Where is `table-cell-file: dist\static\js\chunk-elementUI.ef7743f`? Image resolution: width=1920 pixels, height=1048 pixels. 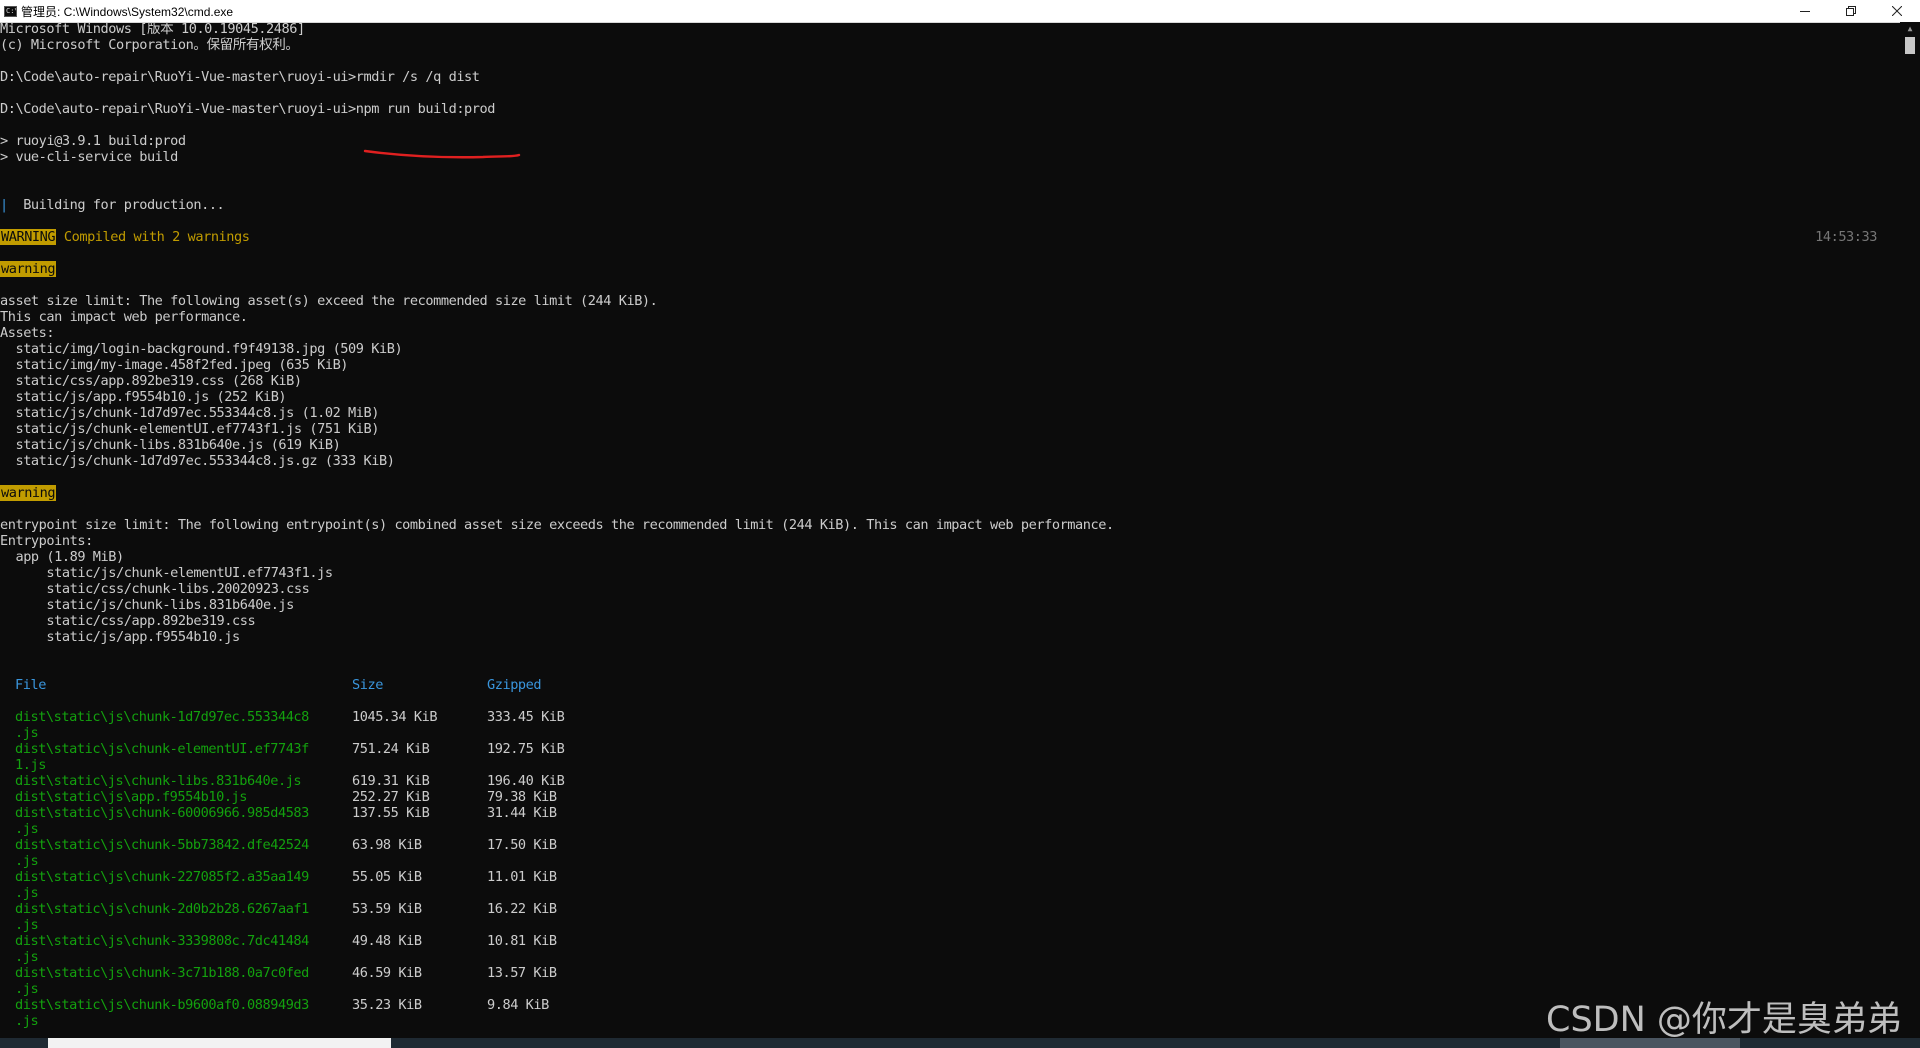 table-cell-file: dist\static\js\chunk-elementUI.ef7743f is located at coordinates (162, 749).